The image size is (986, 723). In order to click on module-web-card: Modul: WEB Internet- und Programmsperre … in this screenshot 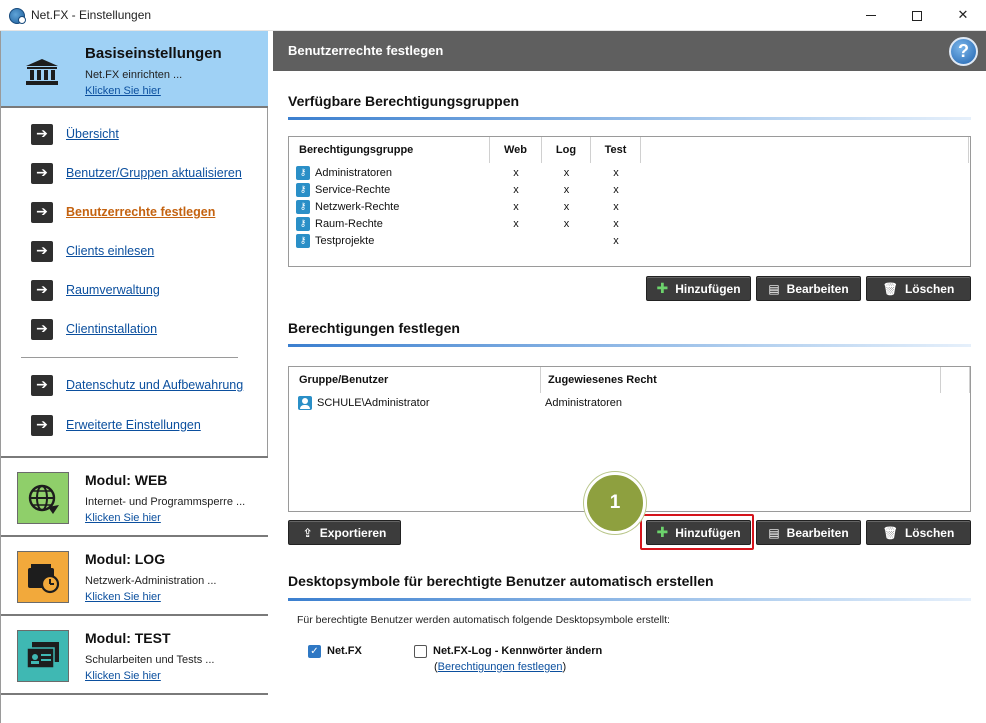, I will do `click(134, 495)`.